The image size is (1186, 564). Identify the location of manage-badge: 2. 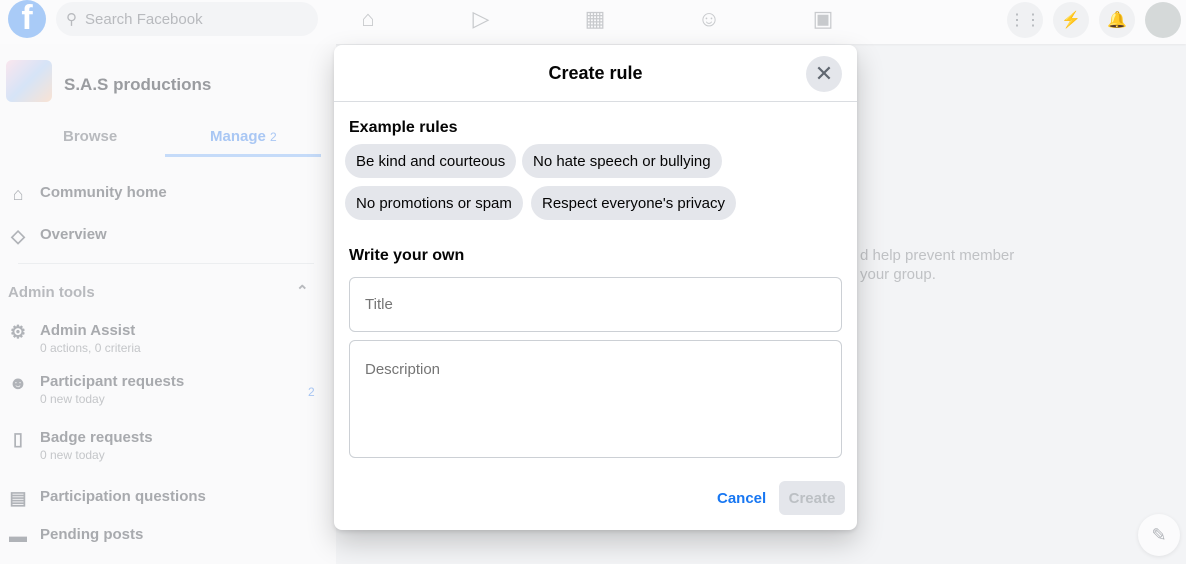
(273, 137).